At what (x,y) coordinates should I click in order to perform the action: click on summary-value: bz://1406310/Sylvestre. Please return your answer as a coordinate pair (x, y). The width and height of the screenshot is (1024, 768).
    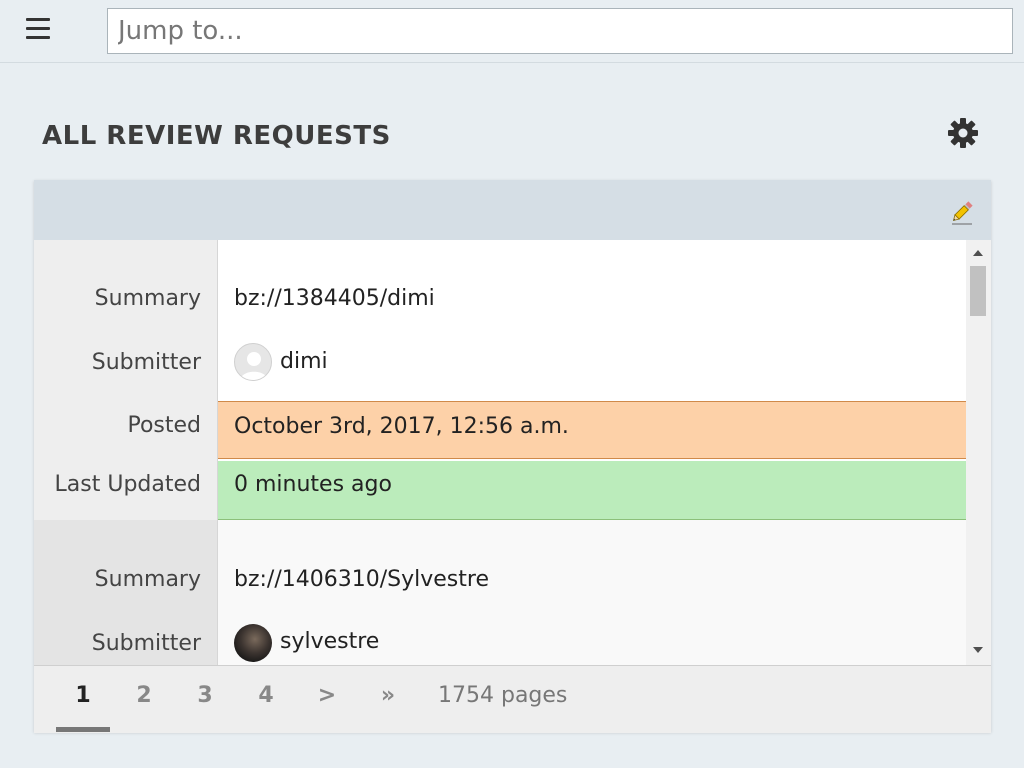
    Looking at the image, I should click on (361, 579).